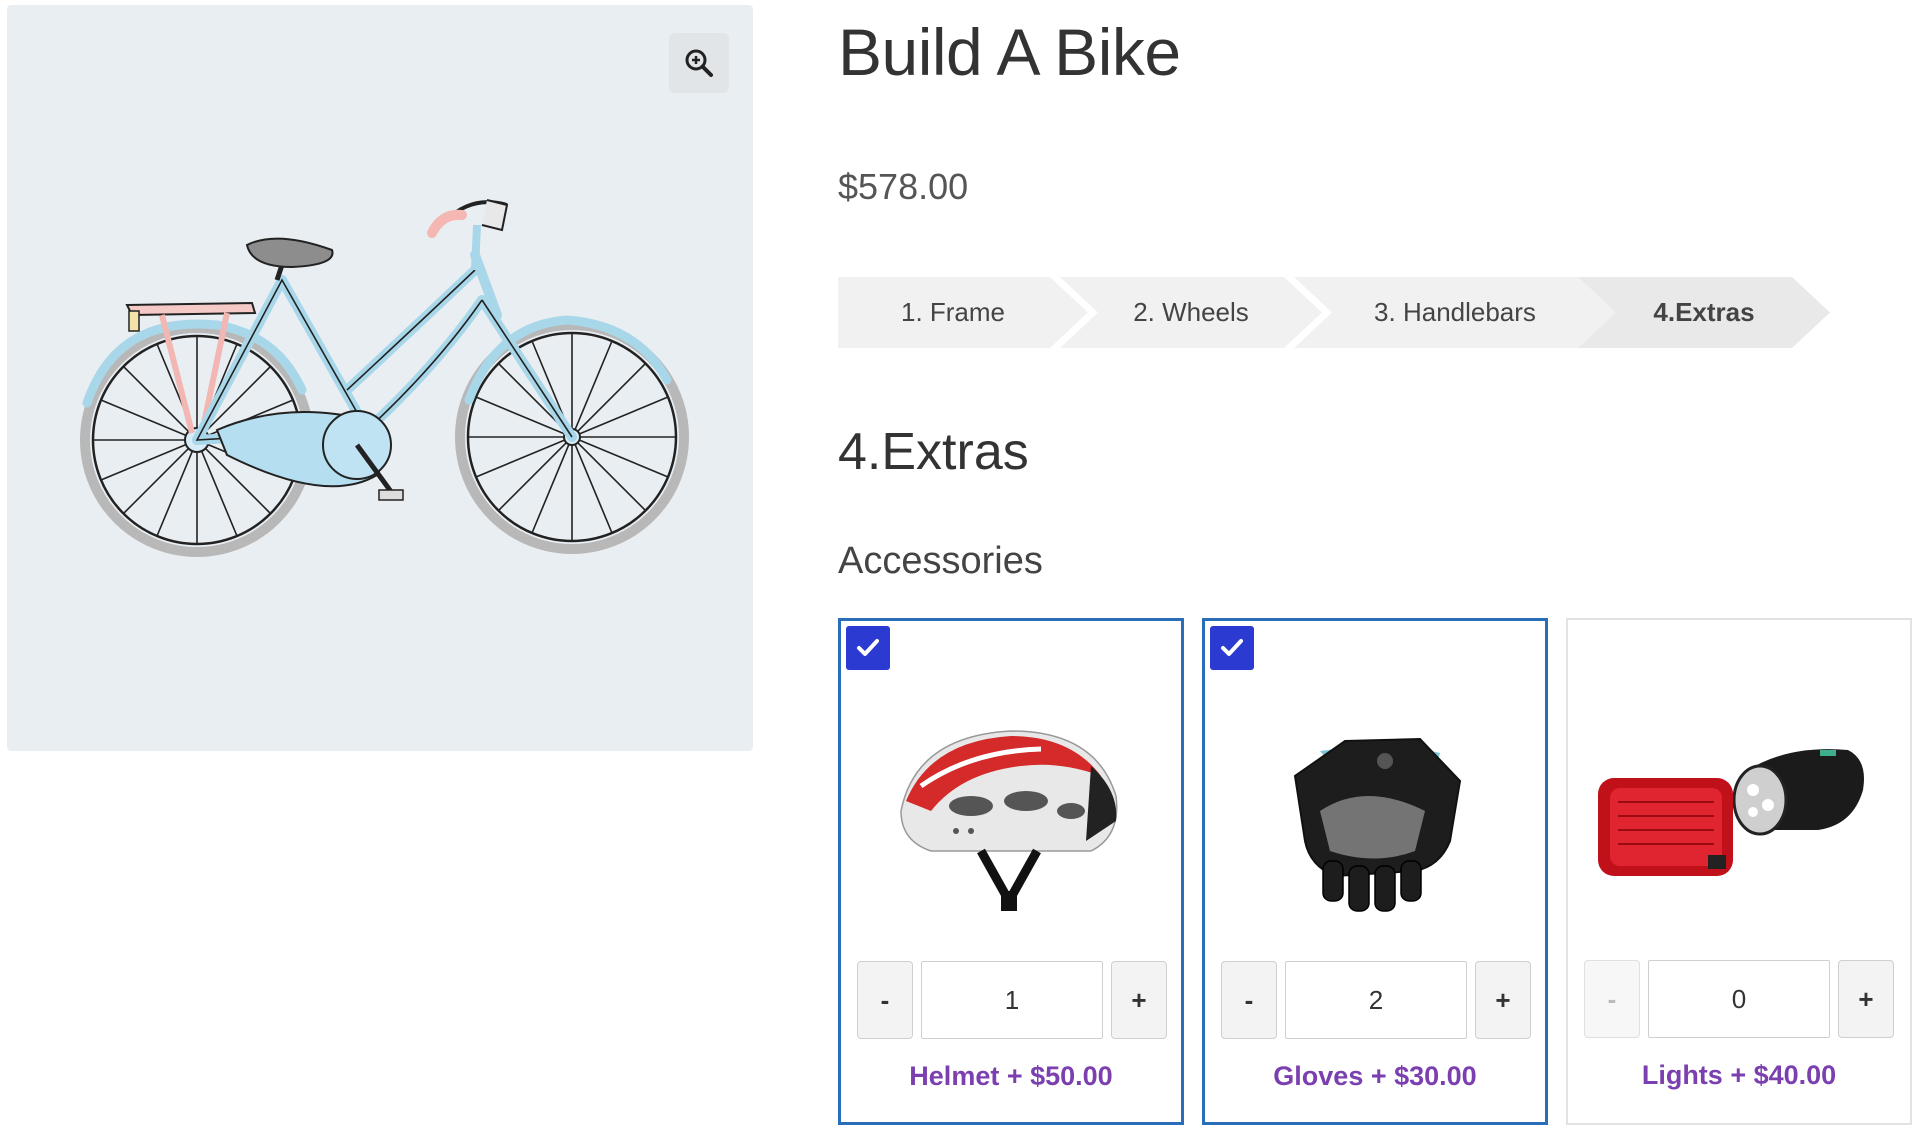 The image size is (1920, 1144). I want to click on accessory-card-helmet: - + Helmet + $50.00, so click(1011, 871).